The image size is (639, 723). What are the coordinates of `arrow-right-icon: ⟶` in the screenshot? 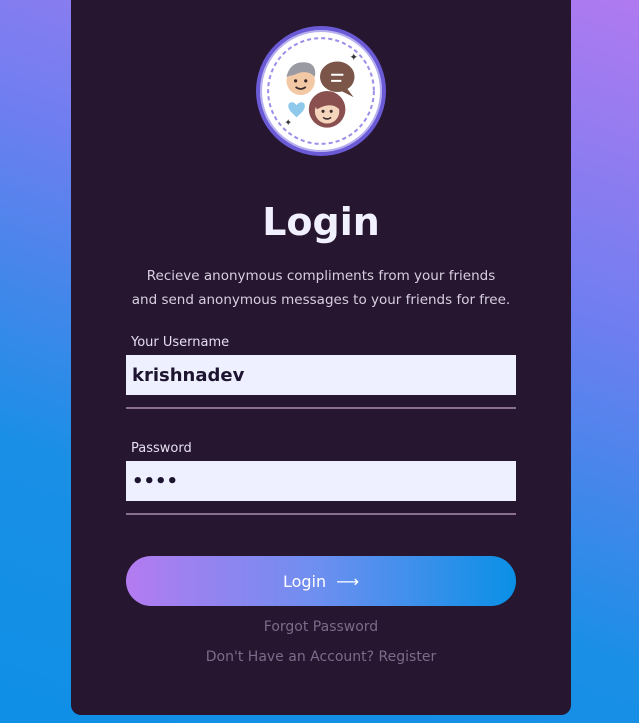 It's located at (348, 581).